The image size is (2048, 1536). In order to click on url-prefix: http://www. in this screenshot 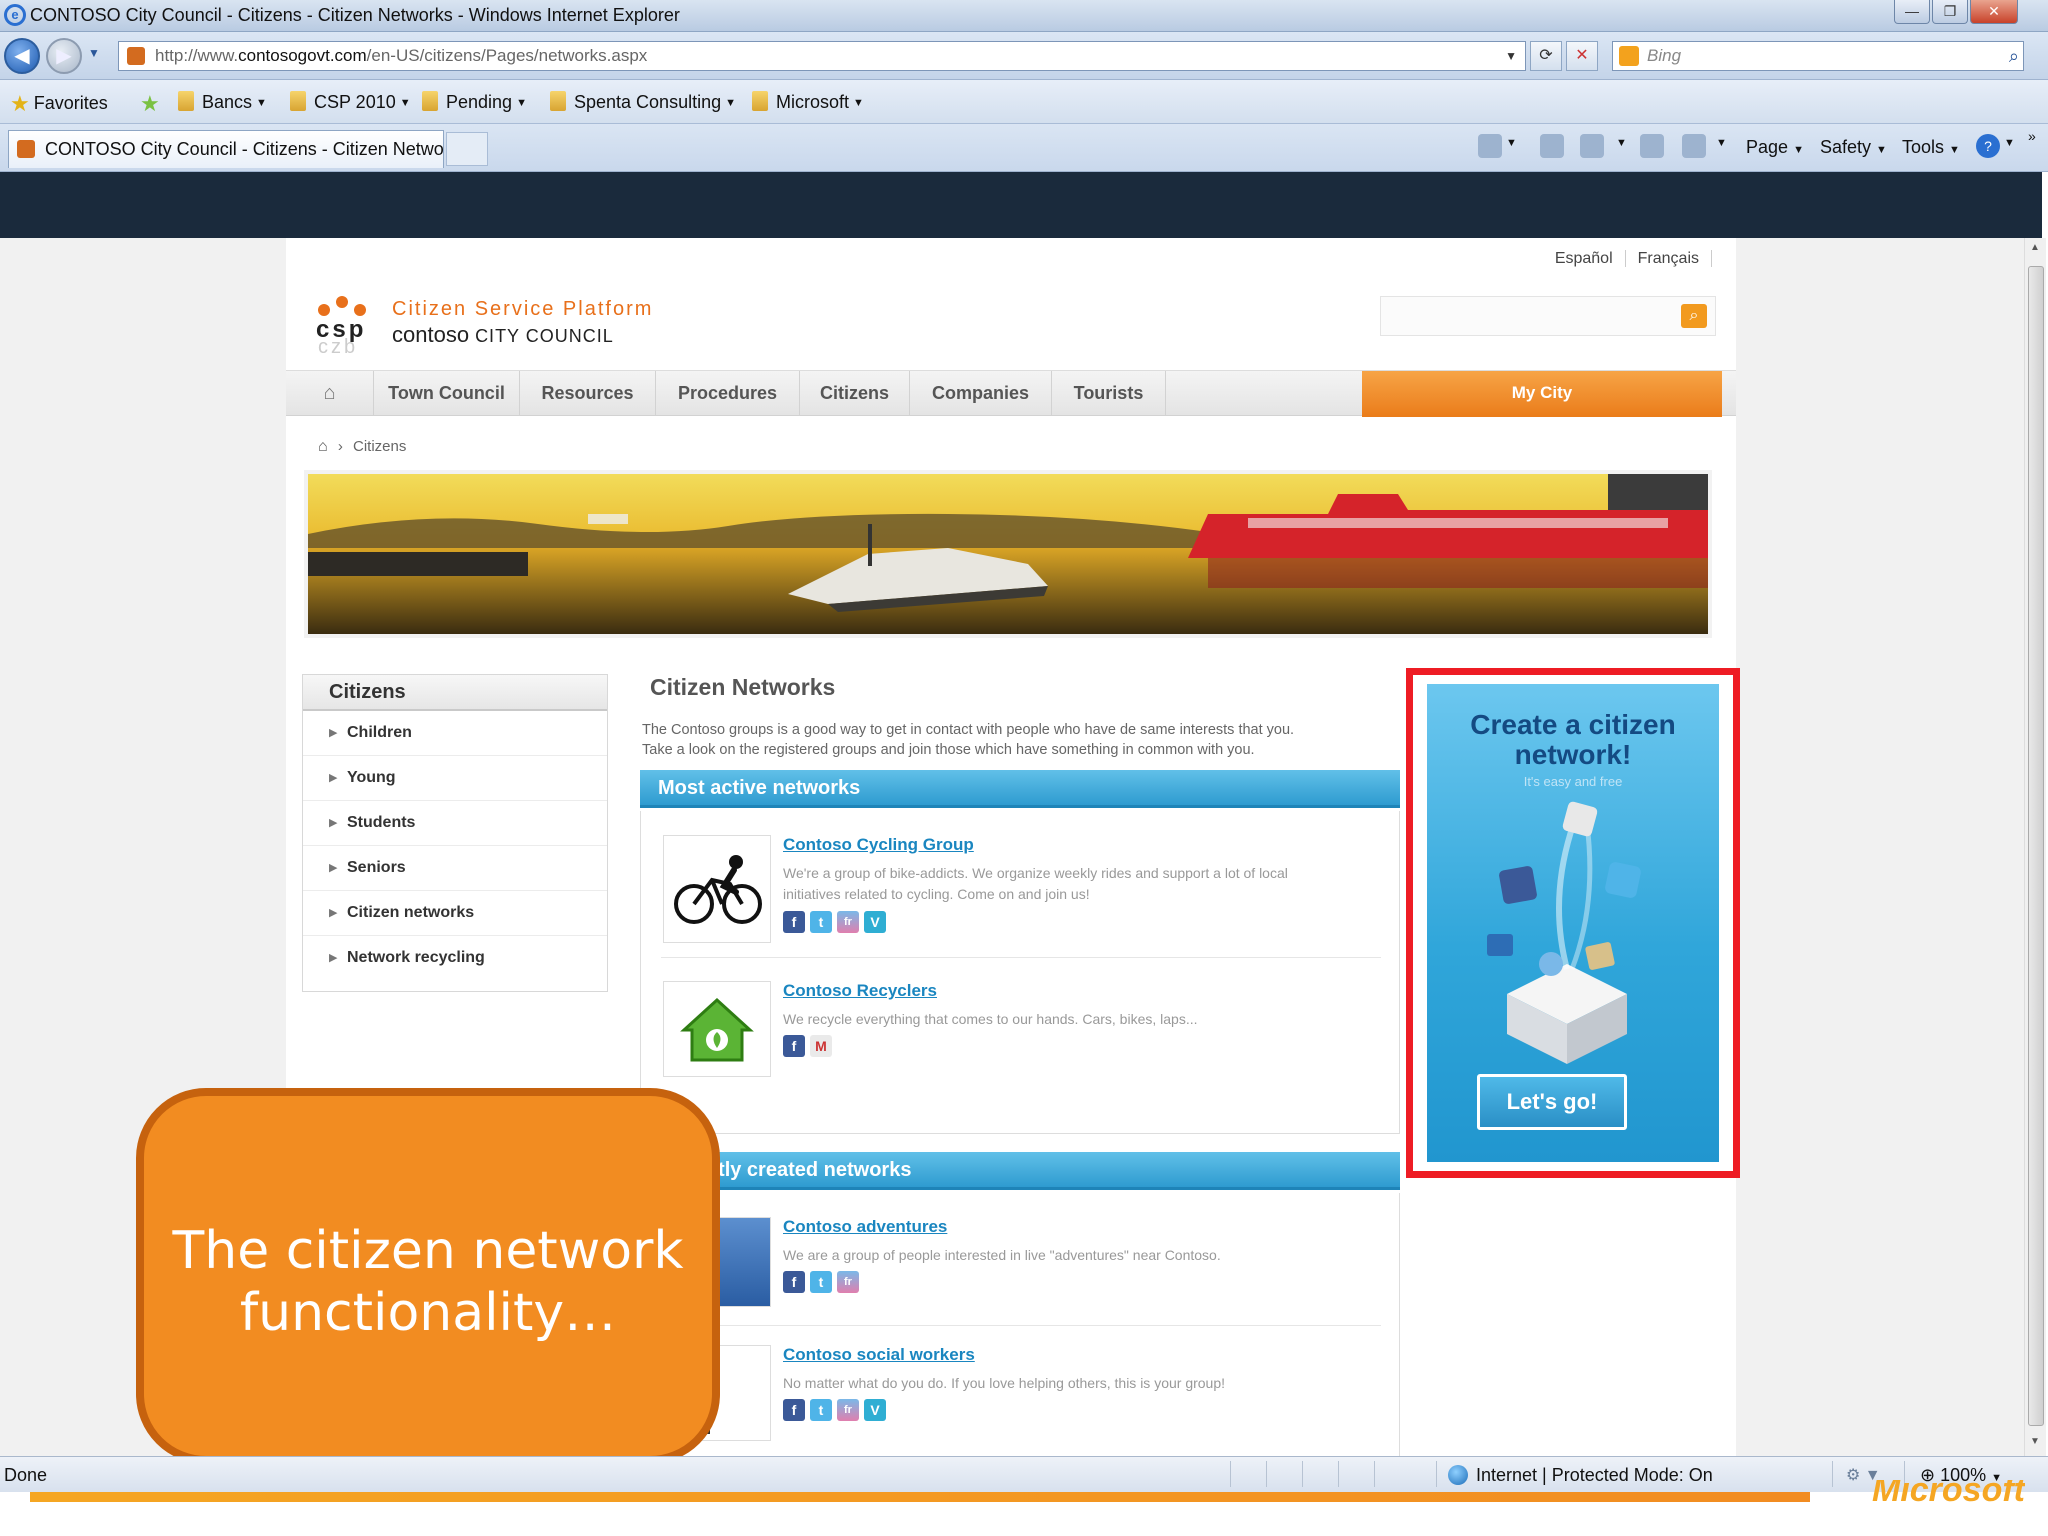, I will do `click(197, 55)`.